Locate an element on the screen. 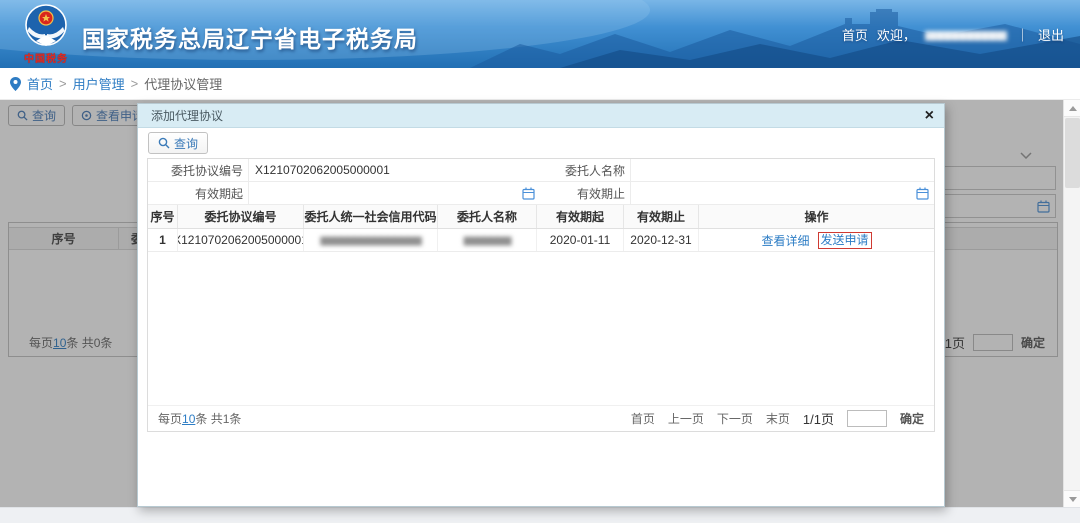  header-seq: 序号 is located at coordinates (163, 216).